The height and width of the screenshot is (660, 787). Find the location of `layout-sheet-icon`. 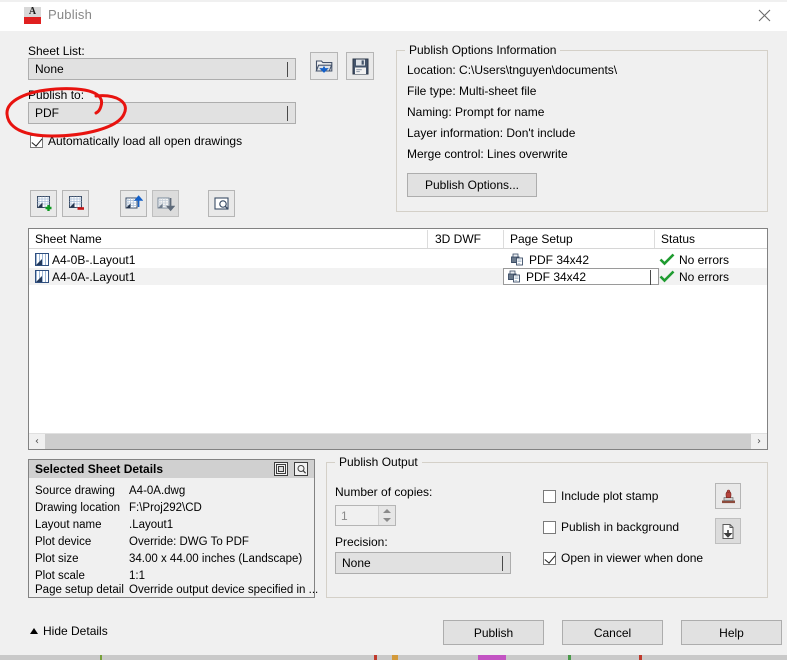

layout-sheet-icon is located at coordinates (42, 276).